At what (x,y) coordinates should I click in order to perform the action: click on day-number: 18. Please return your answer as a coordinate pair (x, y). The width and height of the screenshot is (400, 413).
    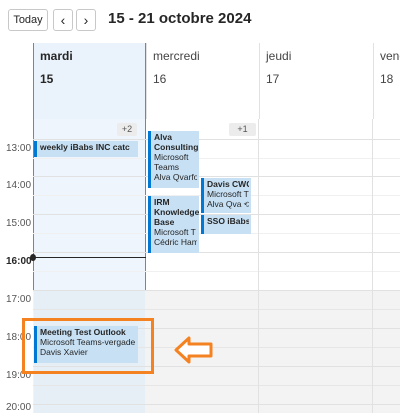
    Looking at the image, I should click on (387, 79).